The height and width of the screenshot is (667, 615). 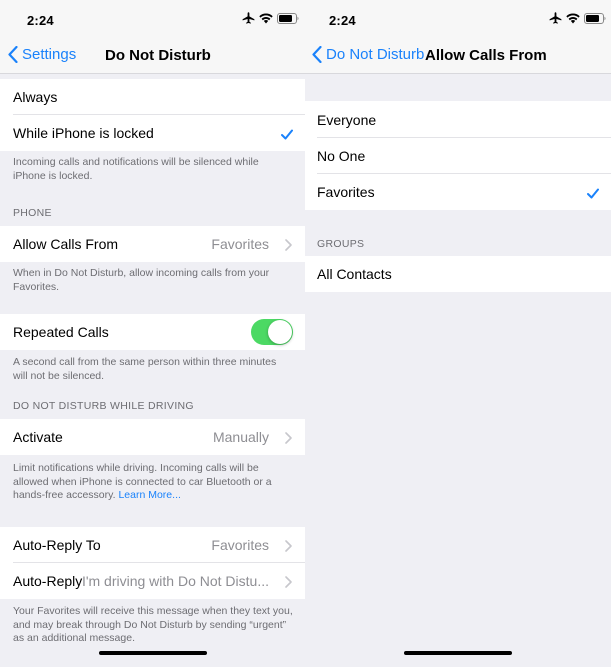 I want to click on back-button-label: Do Not Disturb, so click(x=375, y=54).